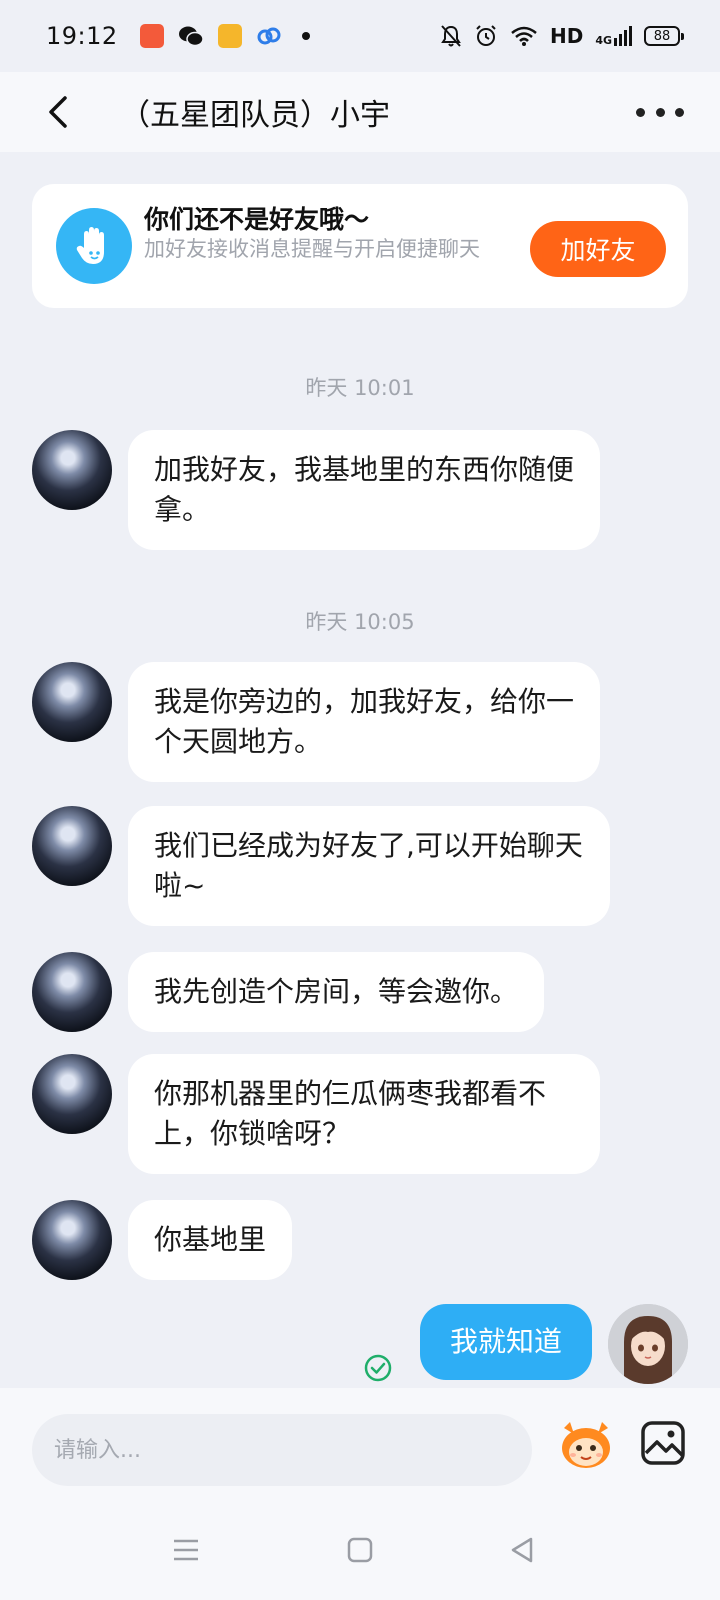 Image resolution: width=720 pixels, height=1600 pixels. I want to click on add-friend-banner: 你们还不是好友哦～ 加好友接收消息提醒与开启便捷聊天 加好友, so click(360, 246).